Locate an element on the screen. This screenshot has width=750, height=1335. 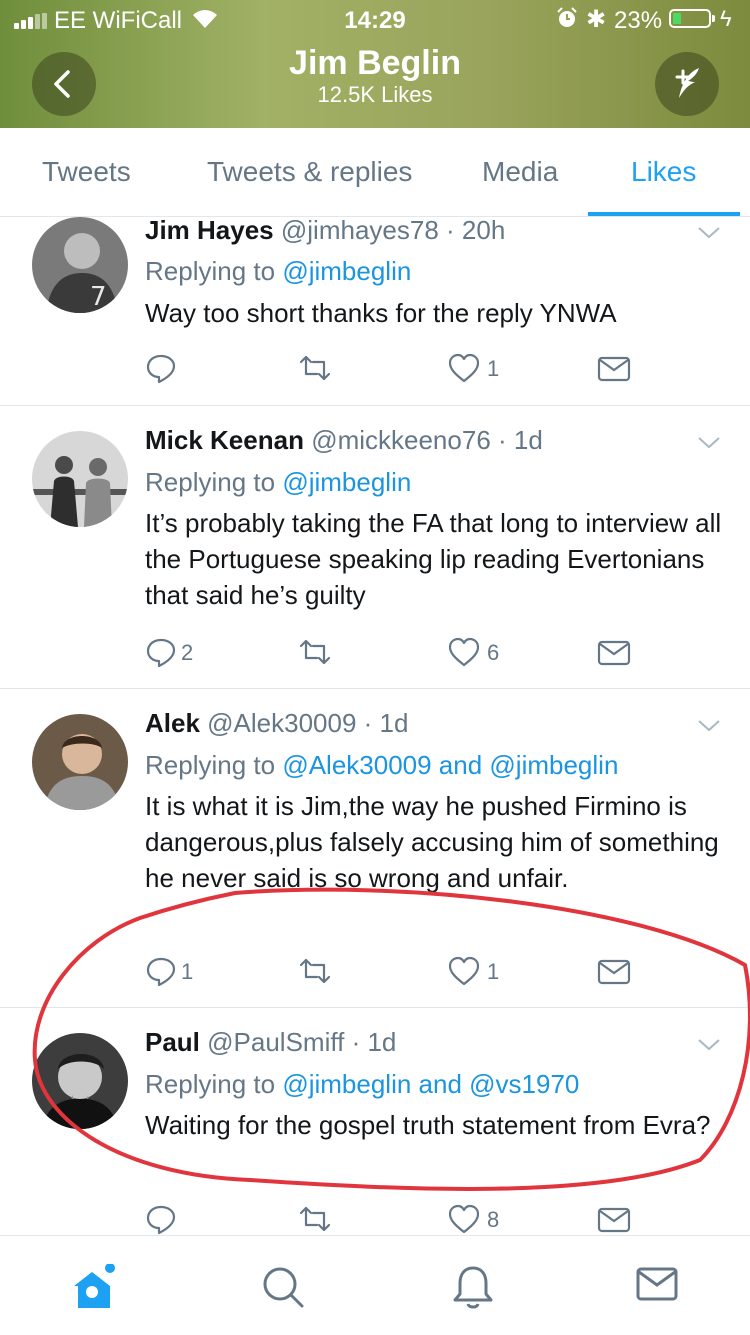
compose-button is located at coordinates (687, 84).